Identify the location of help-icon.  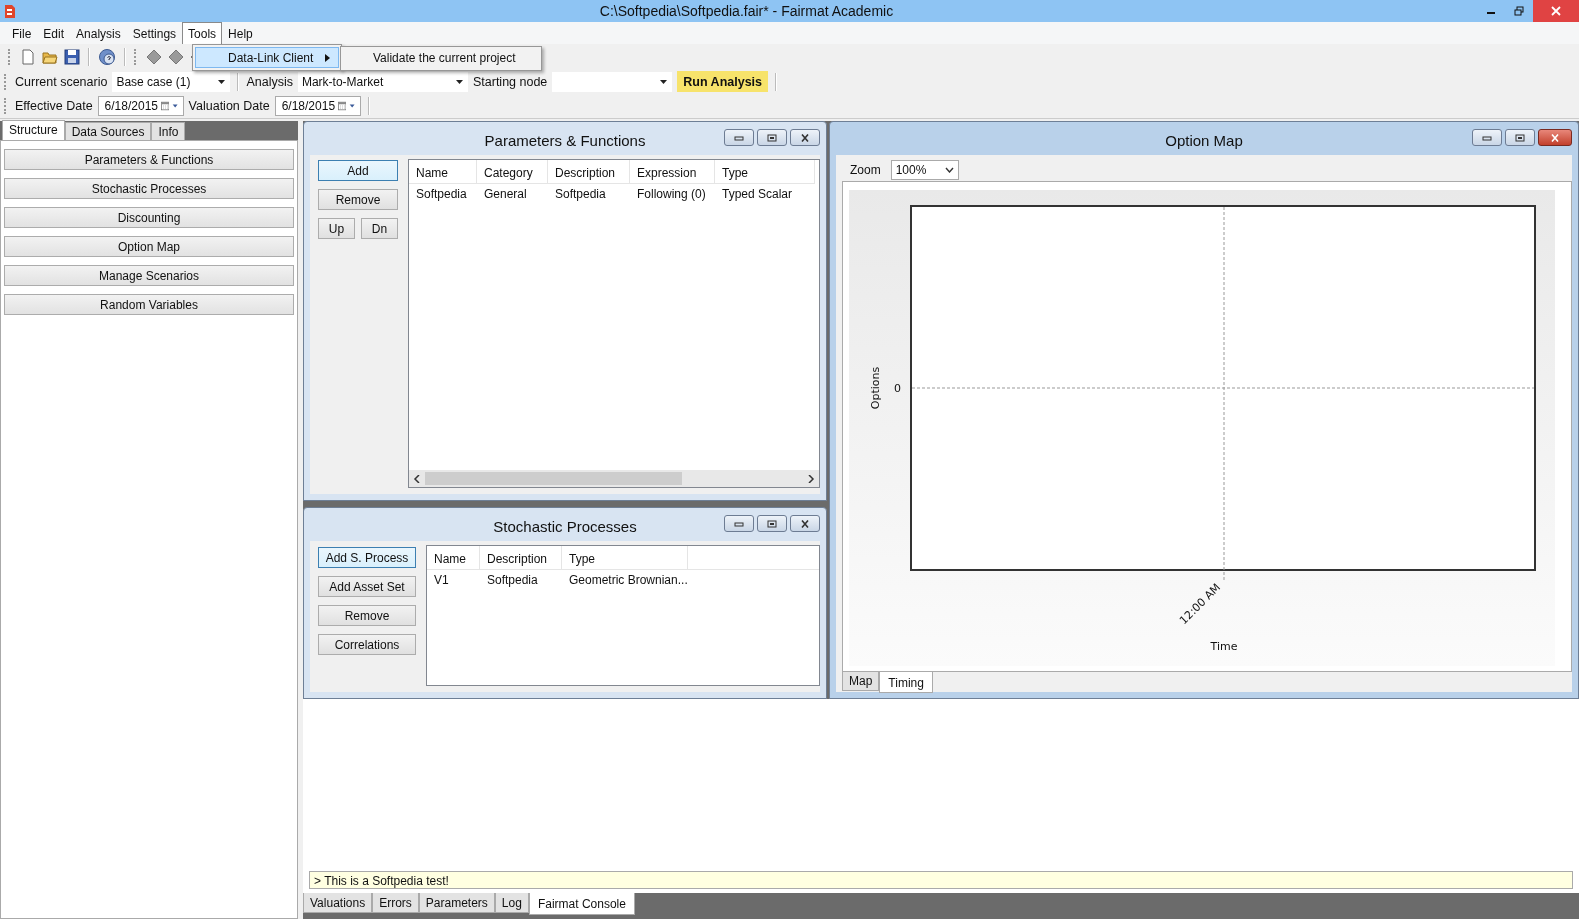
(107, 56).